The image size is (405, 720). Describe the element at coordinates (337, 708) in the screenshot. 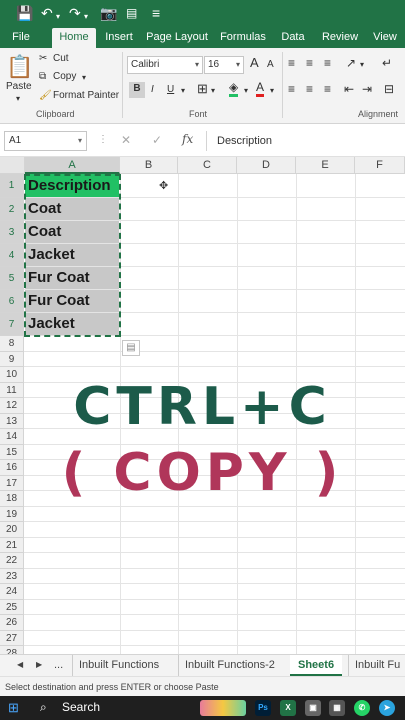

I see `app-icon: ▦` at that location.